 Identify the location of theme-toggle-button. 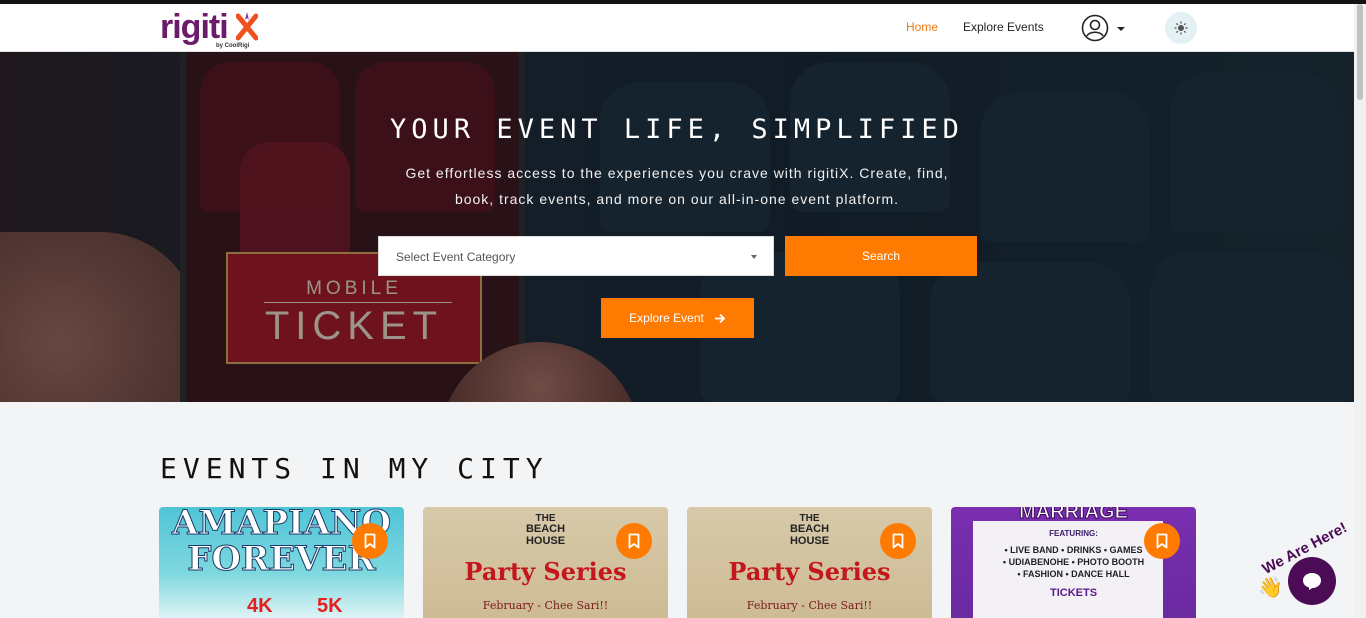
(1181, 28).